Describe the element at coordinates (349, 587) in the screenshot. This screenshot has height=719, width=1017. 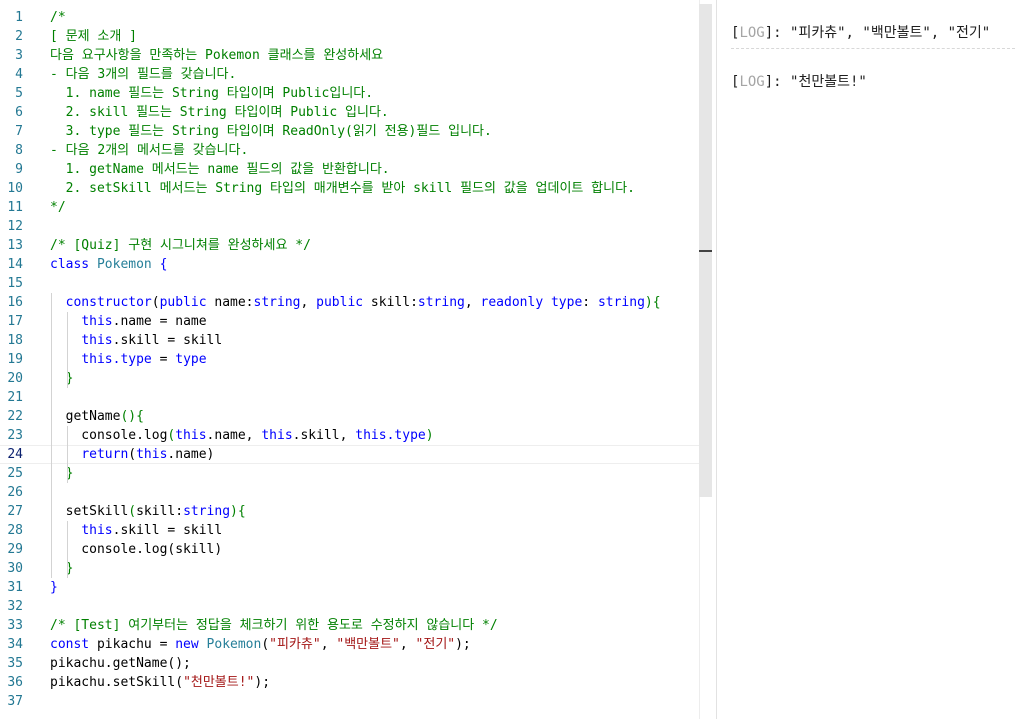
I see `code-line: 31}` at that location.